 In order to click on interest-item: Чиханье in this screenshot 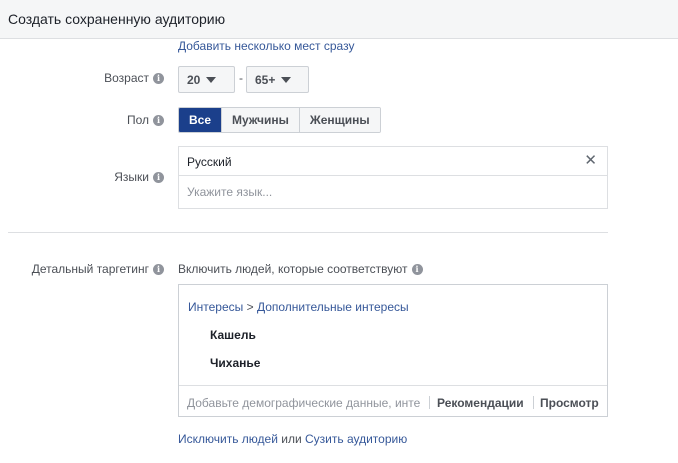, I will do `click(235, 363)`.